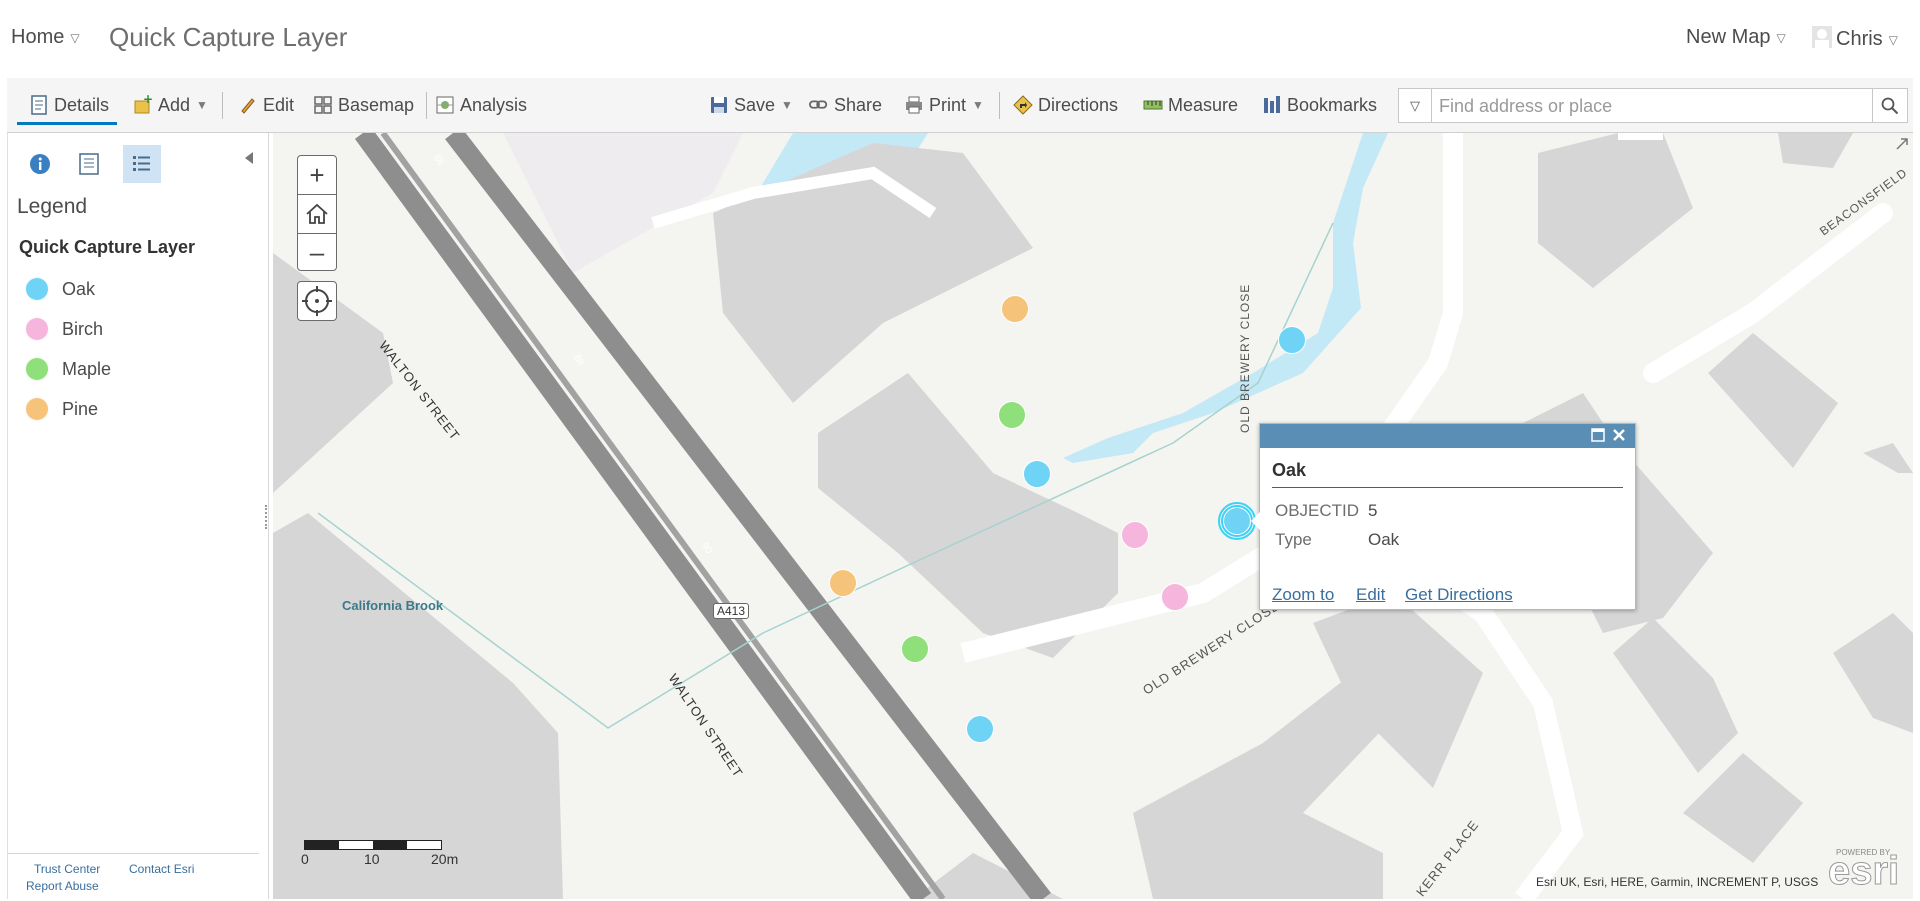 The height and width of the screenshot is (901, 1920). Describe the element at coordinates (376, 104) in the screenshot. I see `basemap-label: Basemap` at that location.